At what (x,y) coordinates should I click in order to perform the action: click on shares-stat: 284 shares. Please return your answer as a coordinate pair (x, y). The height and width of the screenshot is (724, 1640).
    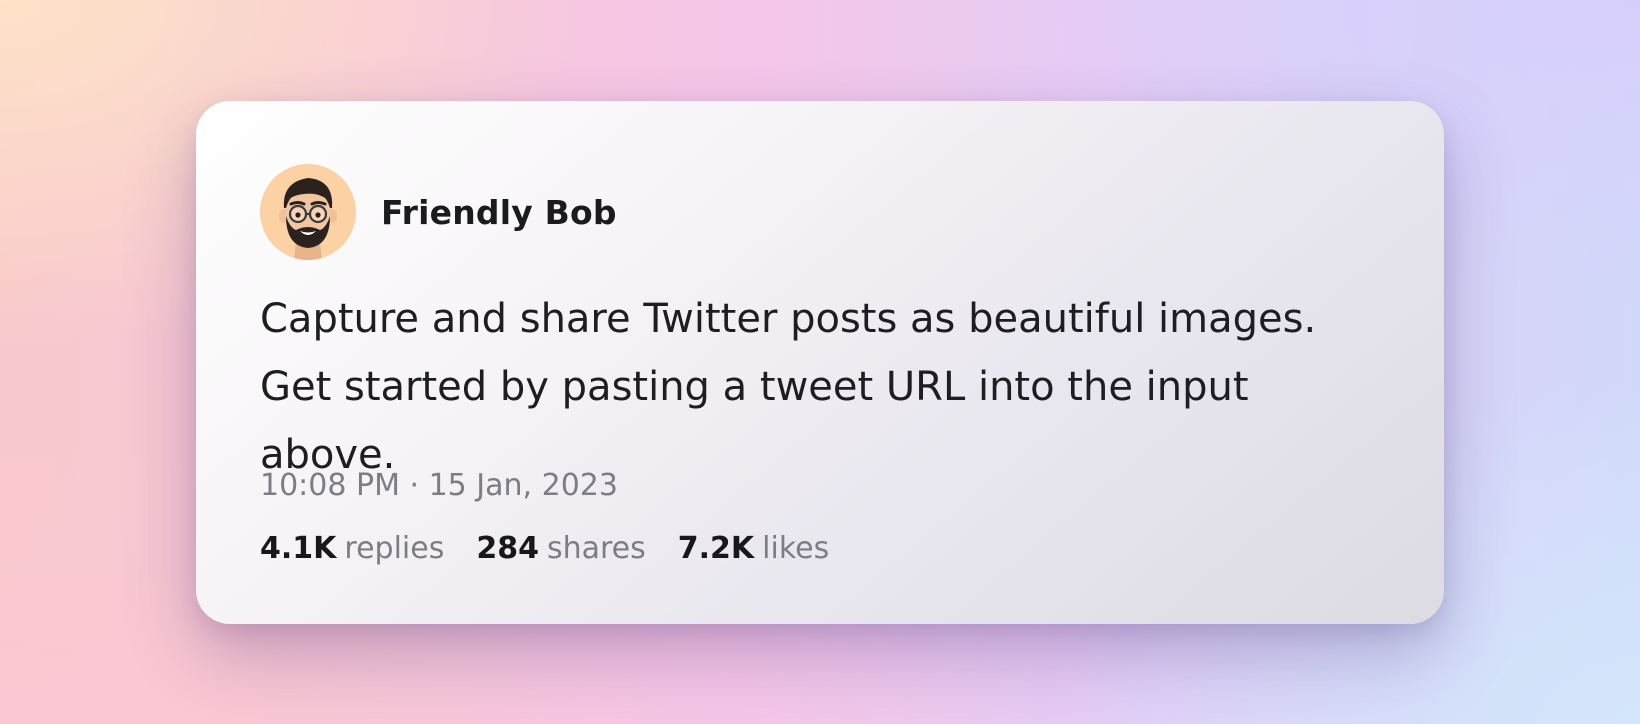
    Looking at the image, I should click on (560, 548).